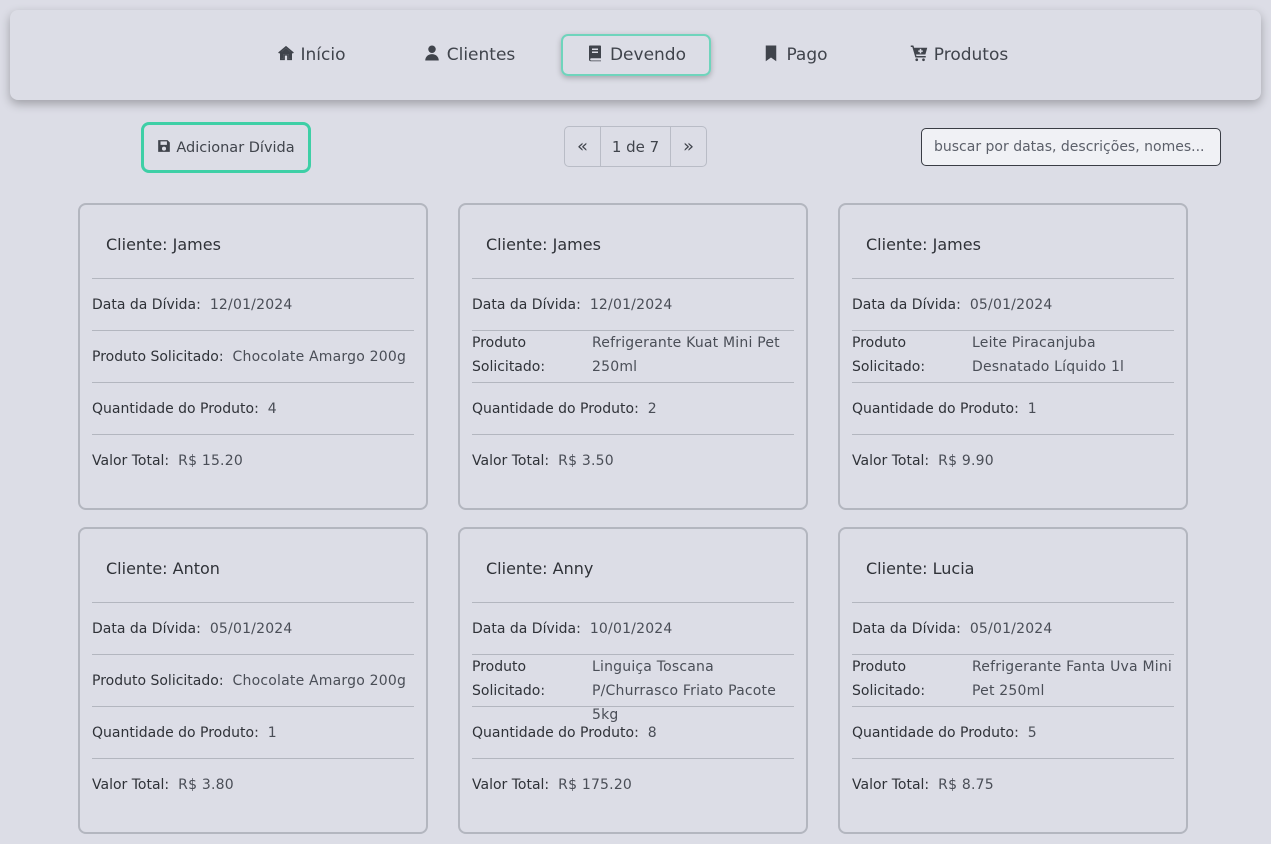 This screenshot has width=1271, height=844. I want to click on quantity-row: Quantidade do Produto: 5, so click(1013, 732).